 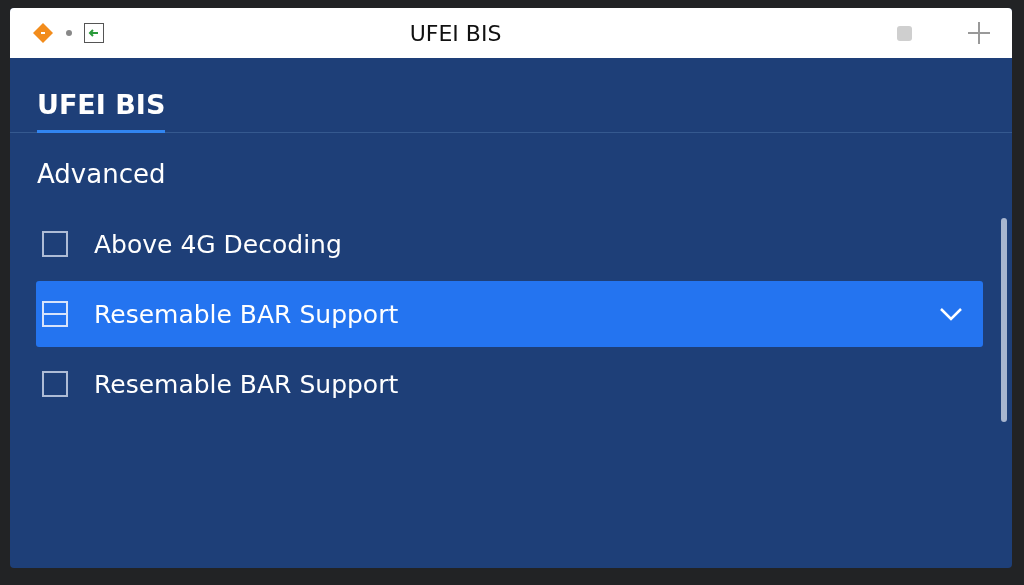 I want to click on window-title: UFEI BIS, so click(x=455, y=33).